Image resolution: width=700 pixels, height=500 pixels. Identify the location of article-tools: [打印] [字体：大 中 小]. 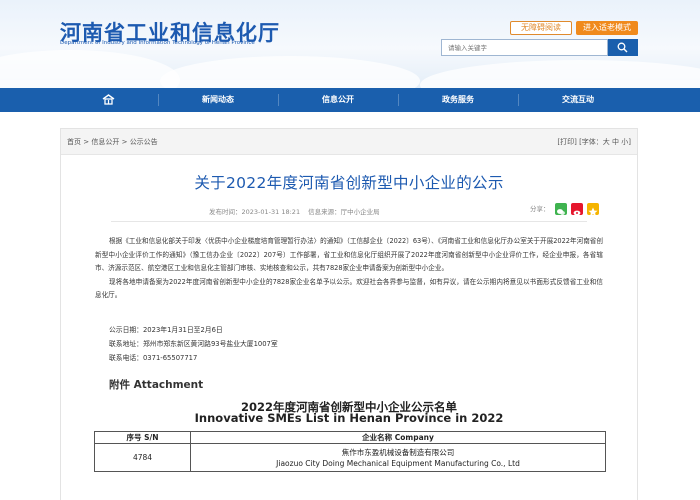
(594, 142).